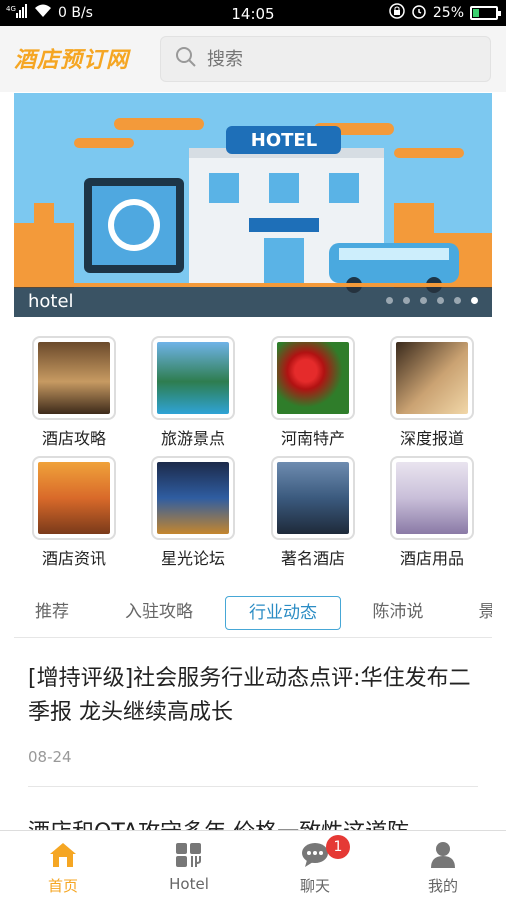  Describe the element at coordinates (419, 13) in the screenshot. I see `alarm-icon` at that location.